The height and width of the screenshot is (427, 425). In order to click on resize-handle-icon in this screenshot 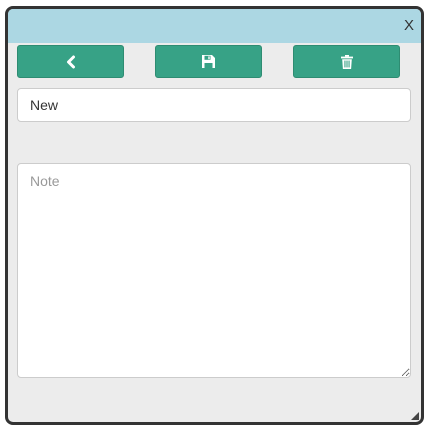, I will do `click(415, 416)`.